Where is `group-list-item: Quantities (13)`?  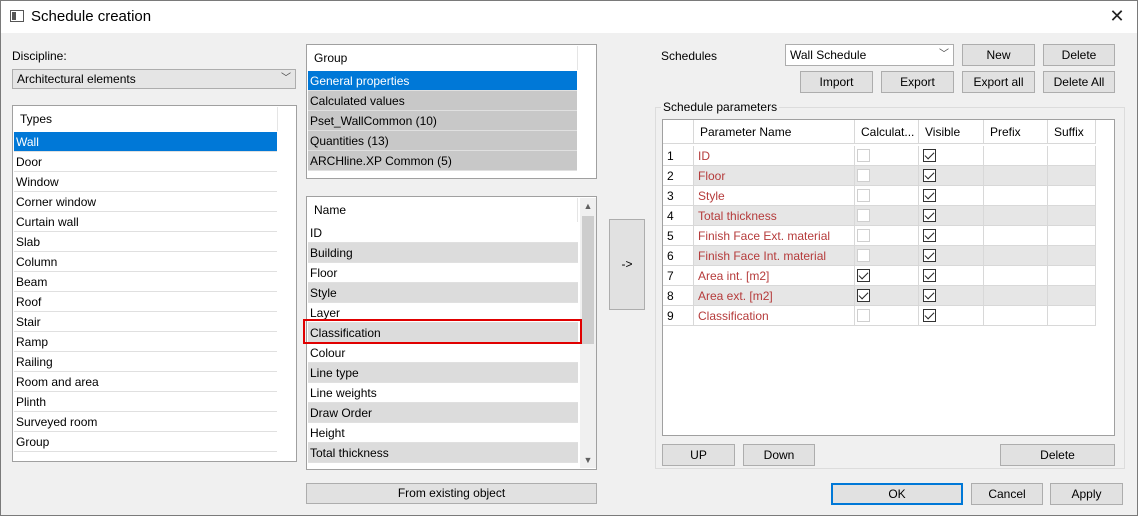
group-list-item: Quantities (13) is located at coordinates (442, 141).